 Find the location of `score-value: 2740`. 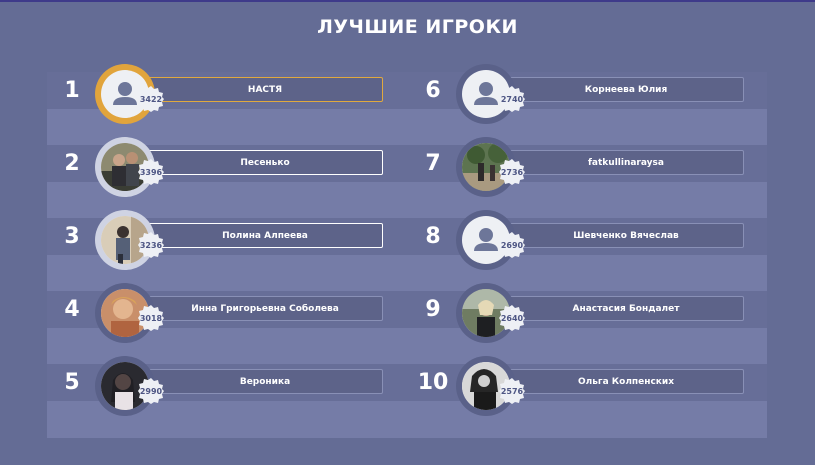

score-value: 2740 is located at coordinates (512, 99).